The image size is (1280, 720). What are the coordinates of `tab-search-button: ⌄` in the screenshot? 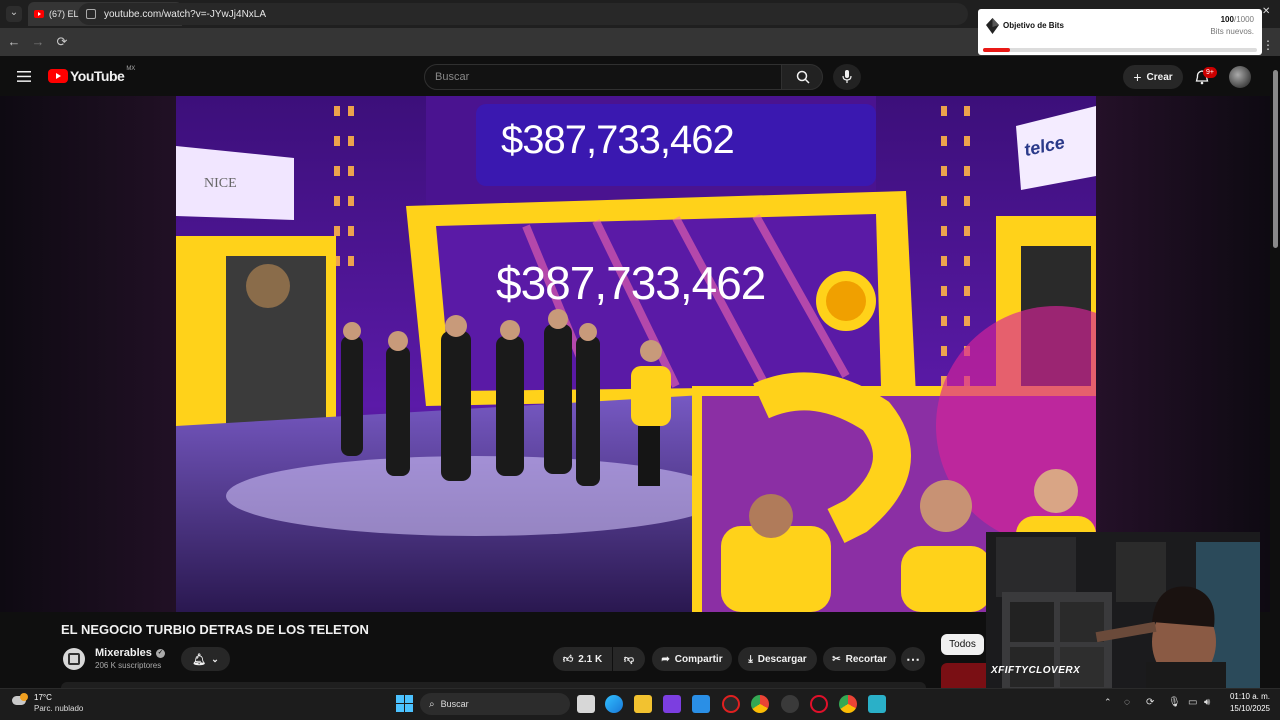 It's located at (14, 14).